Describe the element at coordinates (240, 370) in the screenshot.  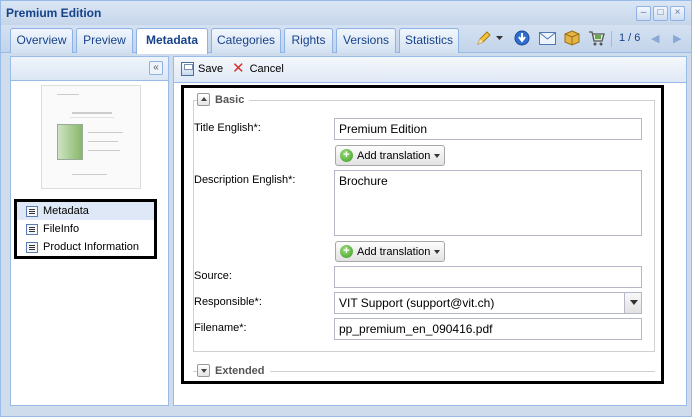
I see `extended-legend-label: Extended` at that location.